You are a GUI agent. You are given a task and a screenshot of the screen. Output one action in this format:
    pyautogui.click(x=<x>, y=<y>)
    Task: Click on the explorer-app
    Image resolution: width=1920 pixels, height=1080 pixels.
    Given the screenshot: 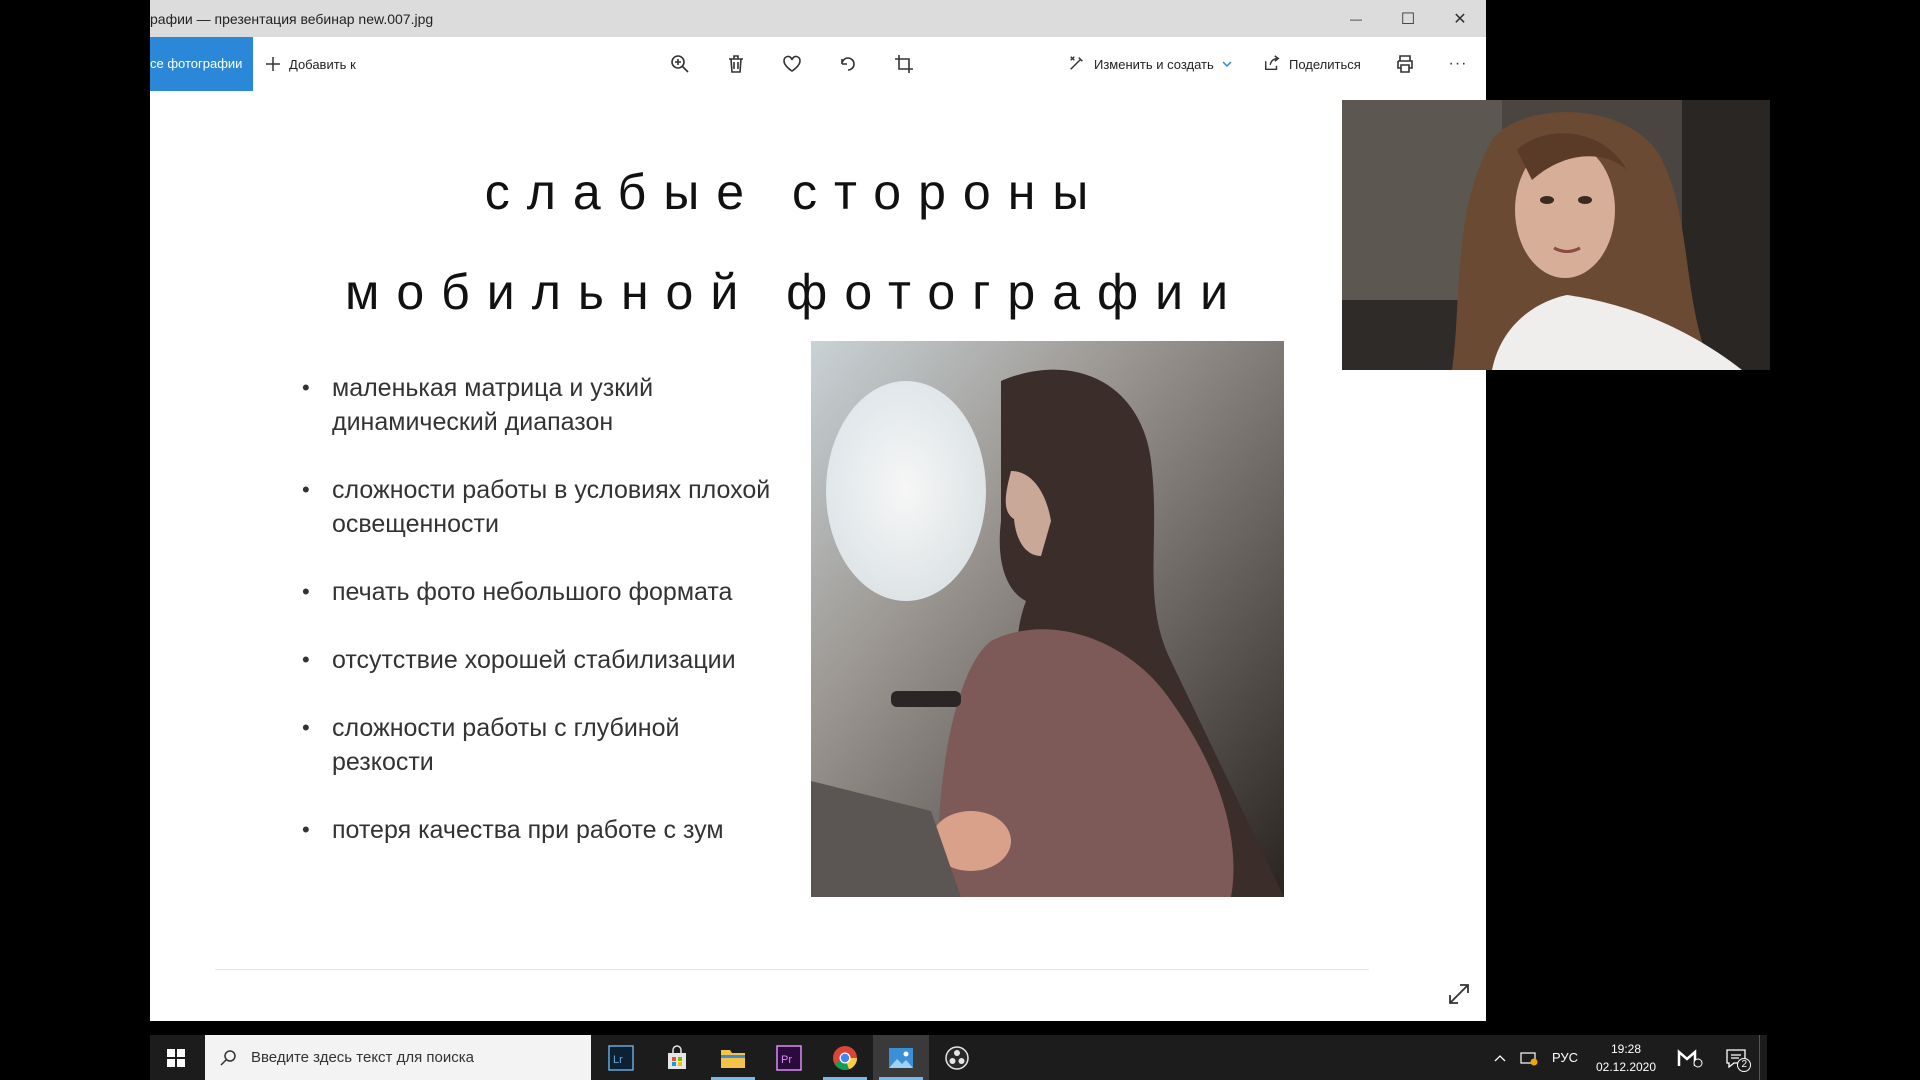 What is the action you would take?
    pyautogui.click(x=733, y=1057)
    